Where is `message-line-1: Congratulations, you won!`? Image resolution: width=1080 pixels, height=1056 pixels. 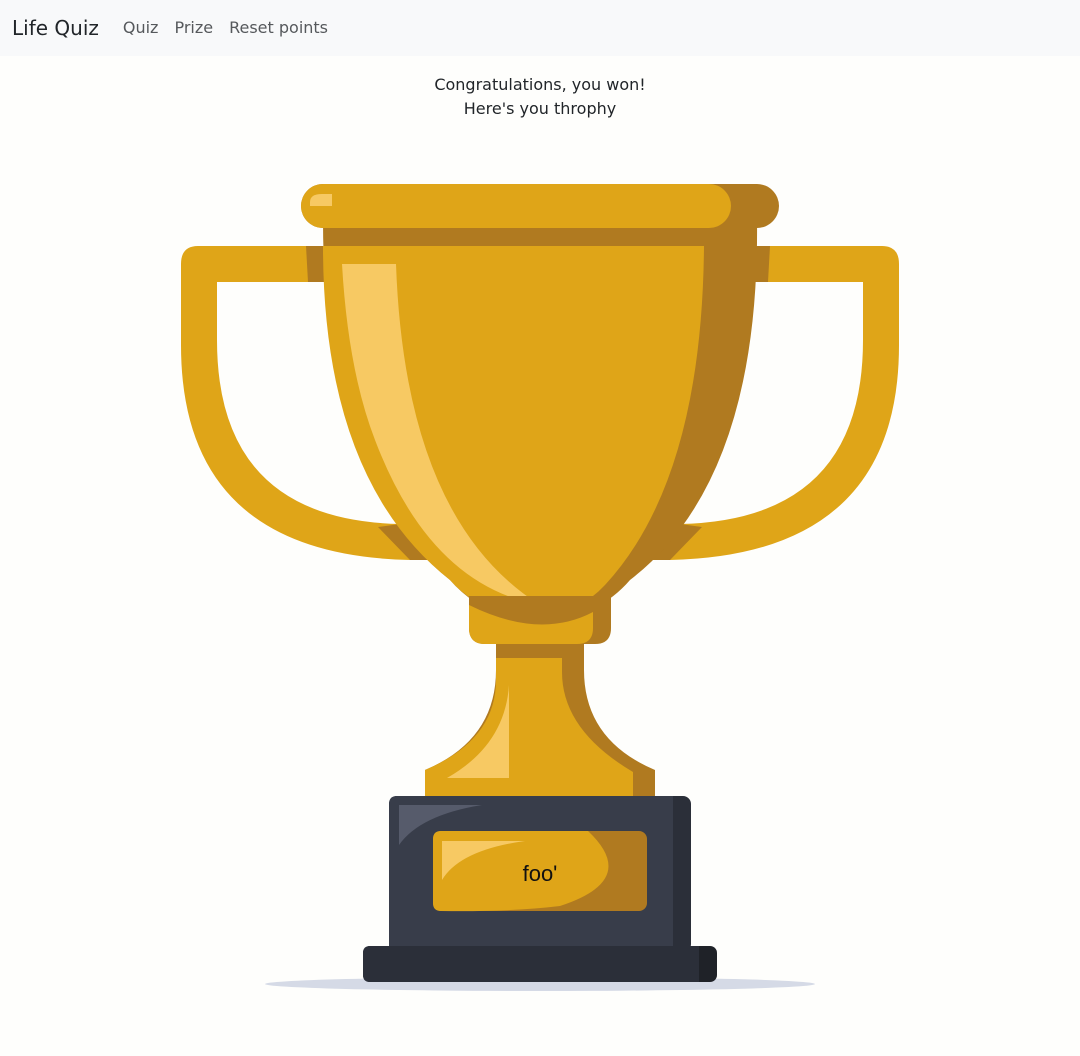
message-line-1: Congratulations, you won! is located at coordinates (540, 84).